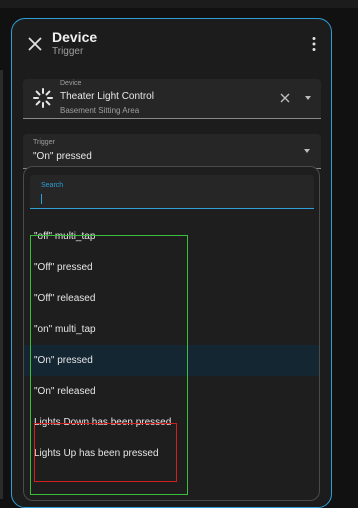 This screenshot has height=508, width=358. I want to click on dialog-subtitle: Trigger, so click(68, 51).